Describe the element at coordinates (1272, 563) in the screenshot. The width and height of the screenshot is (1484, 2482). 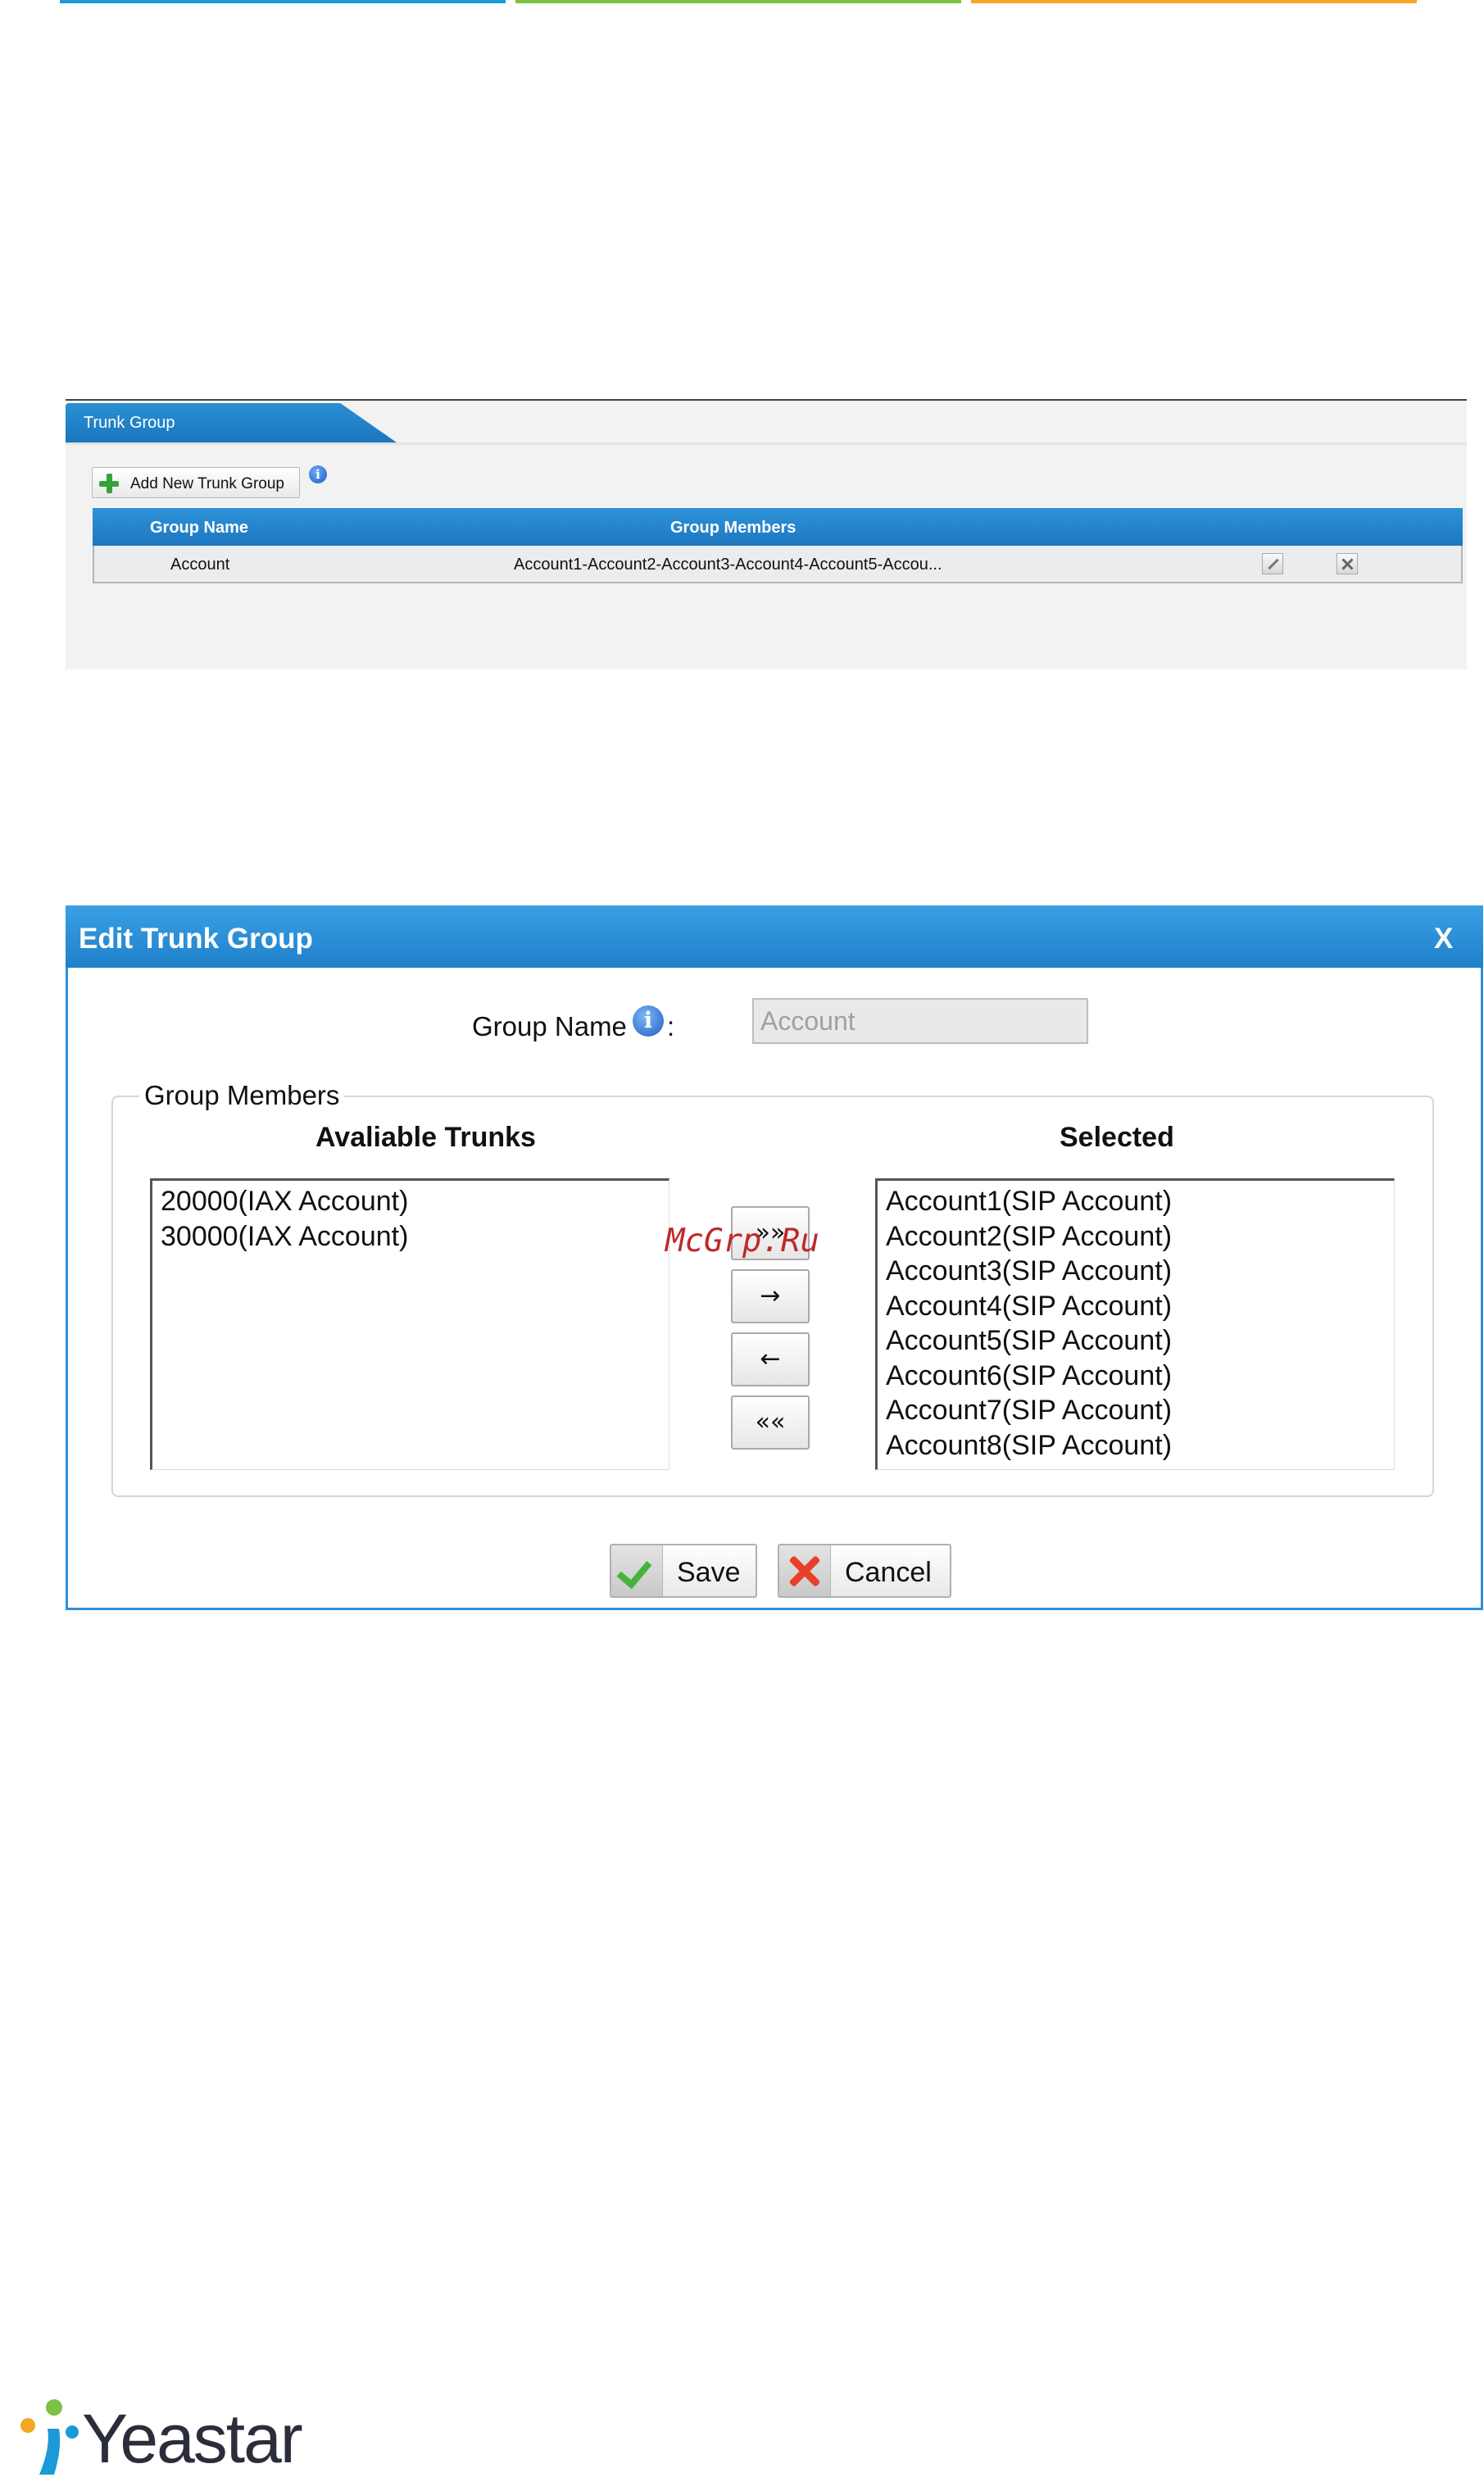
I see `edit-icon` at that location.